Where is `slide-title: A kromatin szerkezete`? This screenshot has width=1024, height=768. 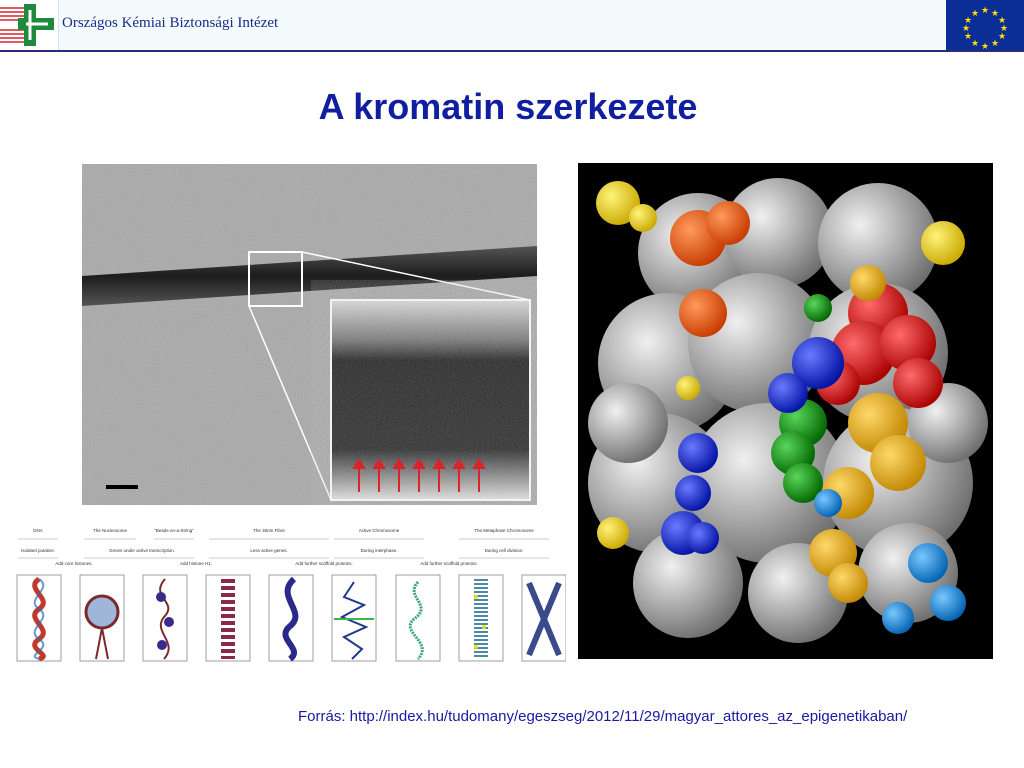 slide-title: A kromatin szerkezete is located at coordinates (508, 106).